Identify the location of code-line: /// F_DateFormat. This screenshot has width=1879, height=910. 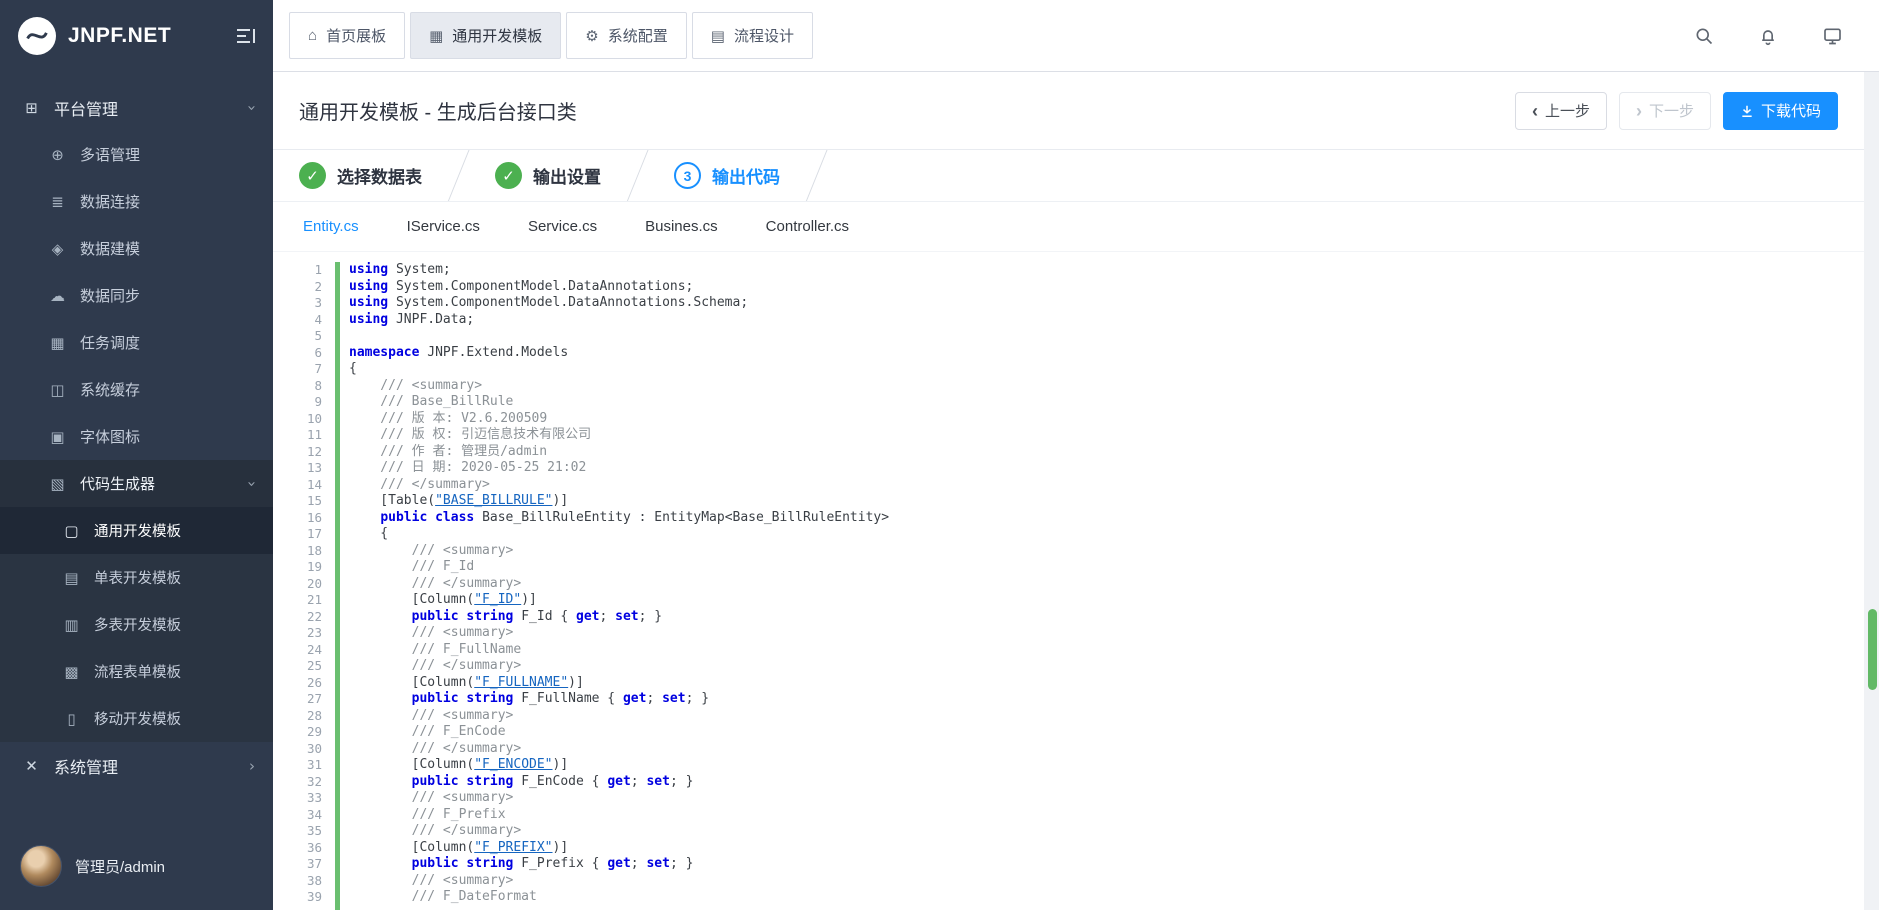
(443, 896).